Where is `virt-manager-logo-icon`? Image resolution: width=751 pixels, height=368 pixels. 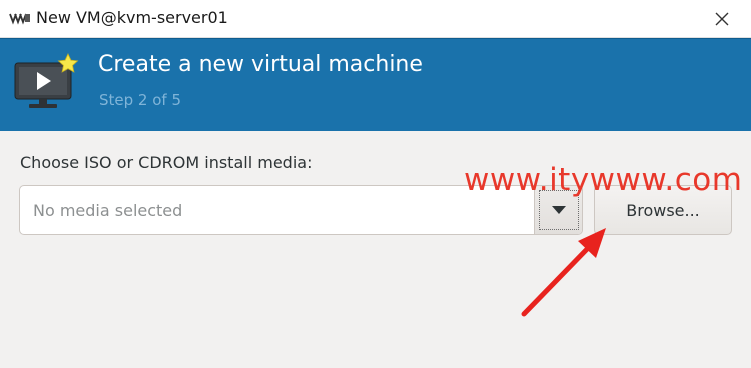 virt-manager-logo-icon is located at coordinates (19, 19).